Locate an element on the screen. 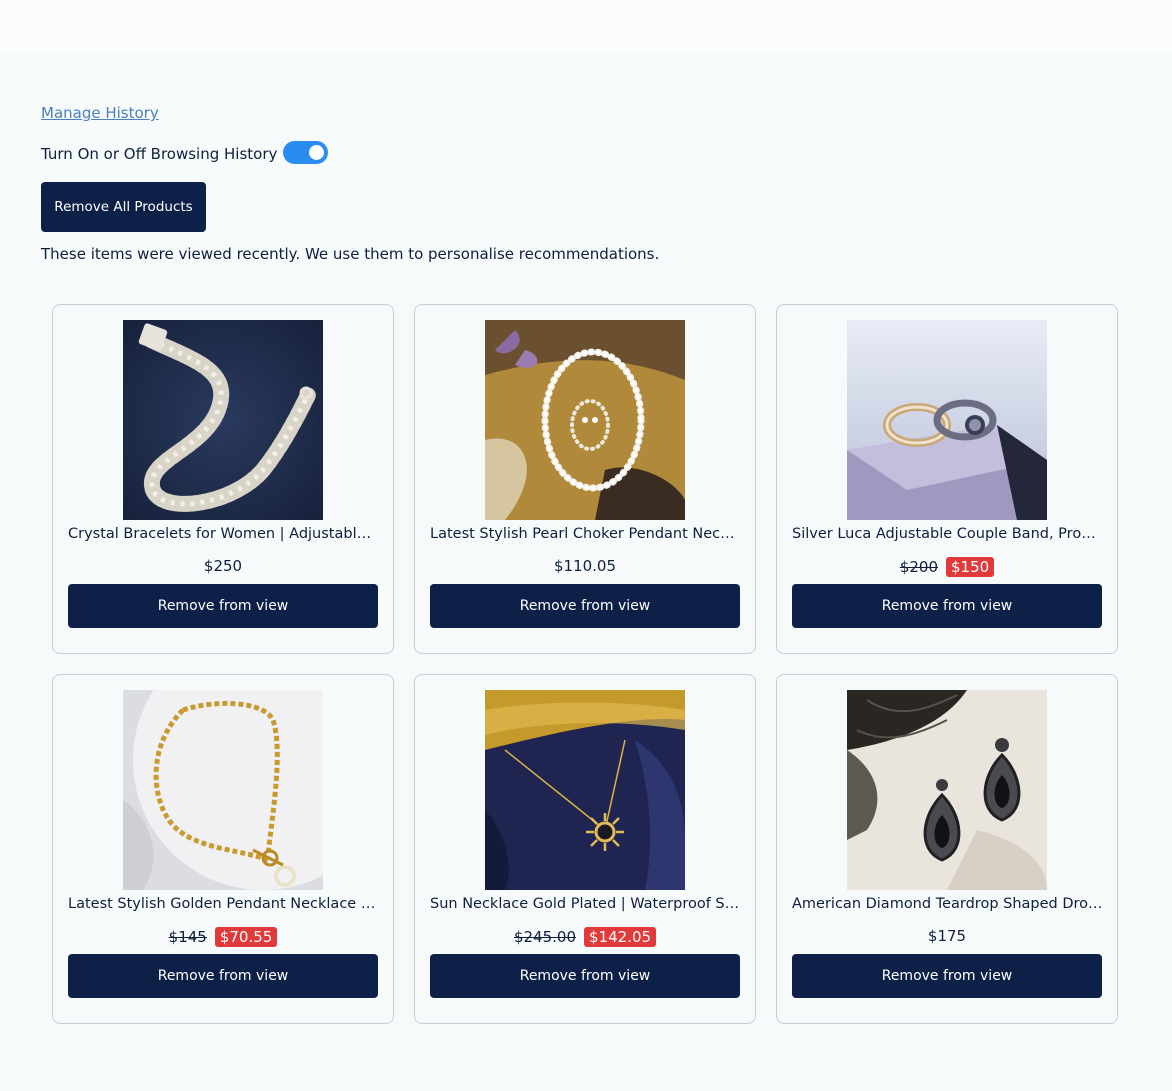 Image resolution: width=1172 pixels, height=1091 pixels. price-row: $245.00 $142.05 is located at coordinates (585, 937).